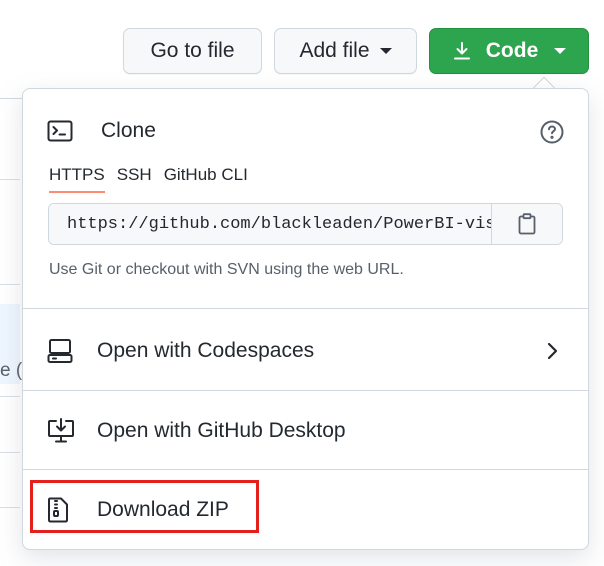 This screenshot has width=604, height=566. What do you see at coordinates (77, 179) in the screenshot?
I see `tab-https: HTTPS` at bounding box center [77, 179].